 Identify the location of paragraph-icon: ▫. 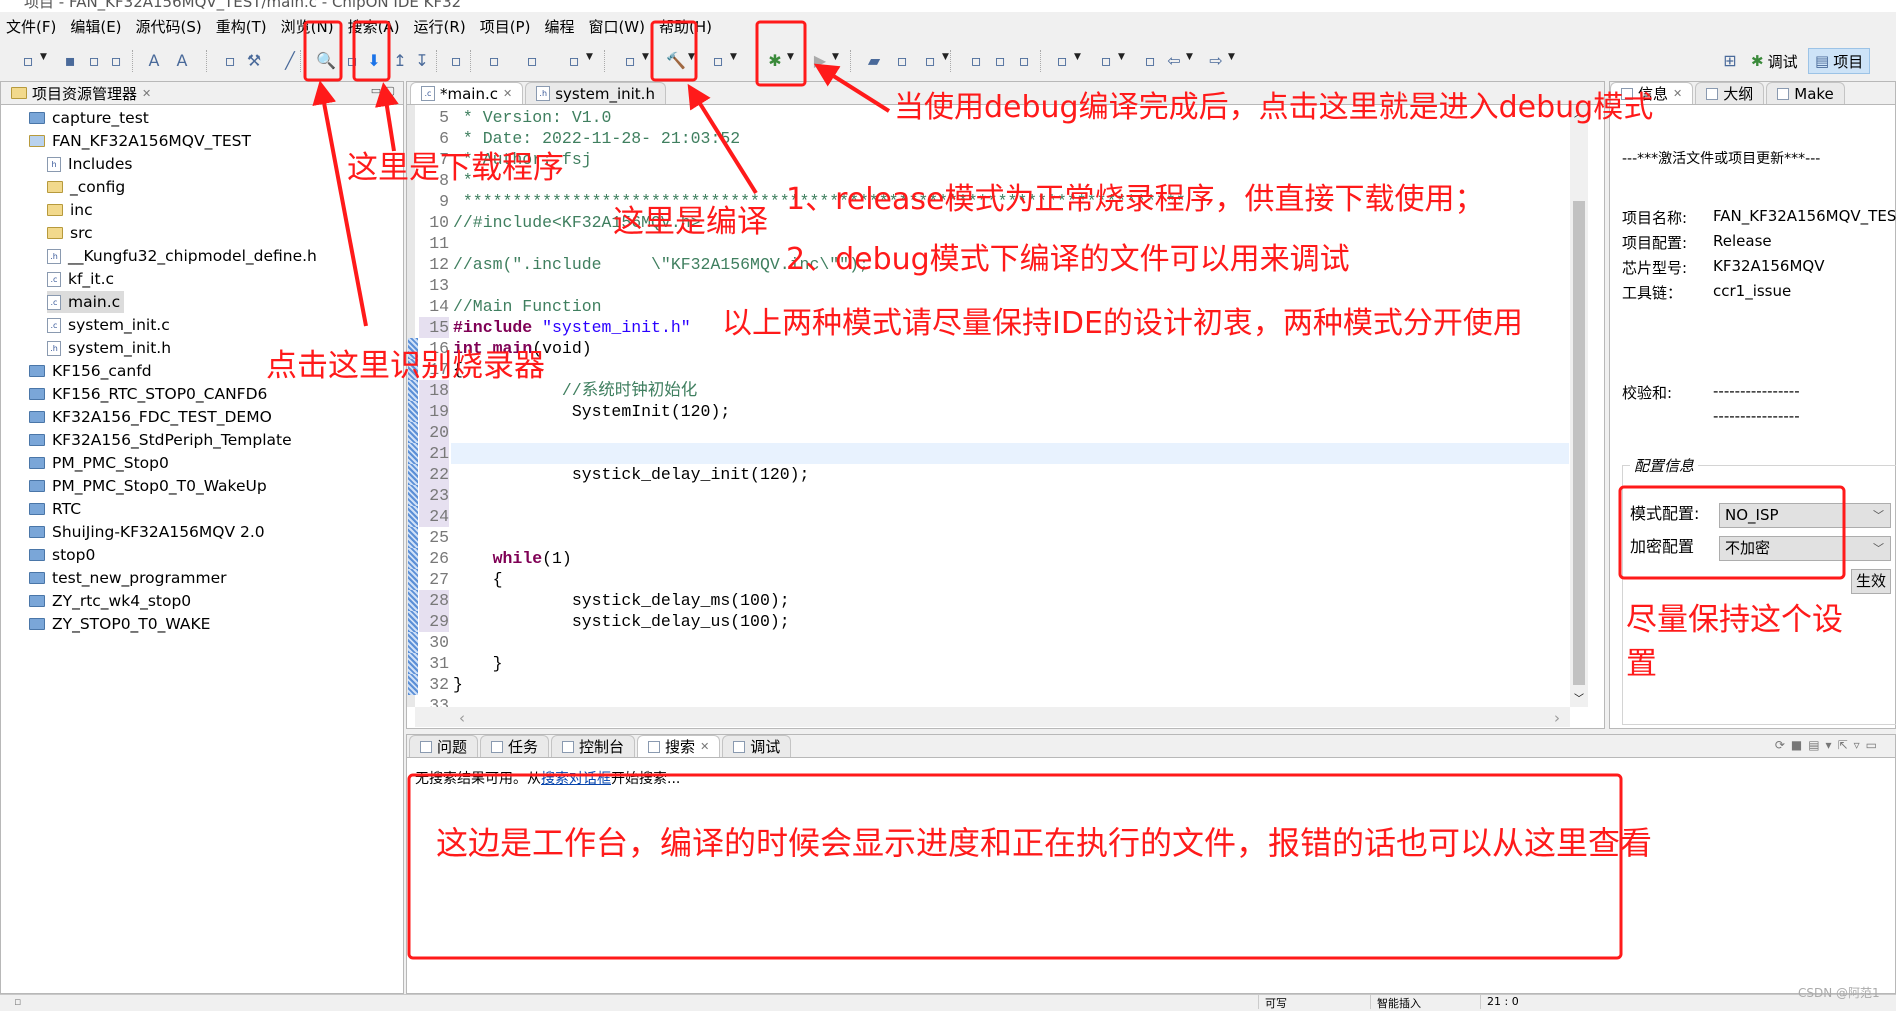
(1024, 60).